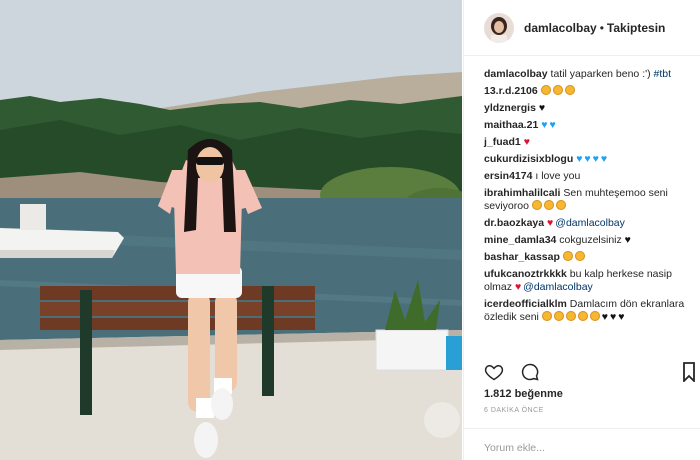 Image resolution: width=700 pixels, height=460 pixels. Describe the element at coordinates (508, 176) in the screenshot. I see `comment-username: ersin4174` at that location.